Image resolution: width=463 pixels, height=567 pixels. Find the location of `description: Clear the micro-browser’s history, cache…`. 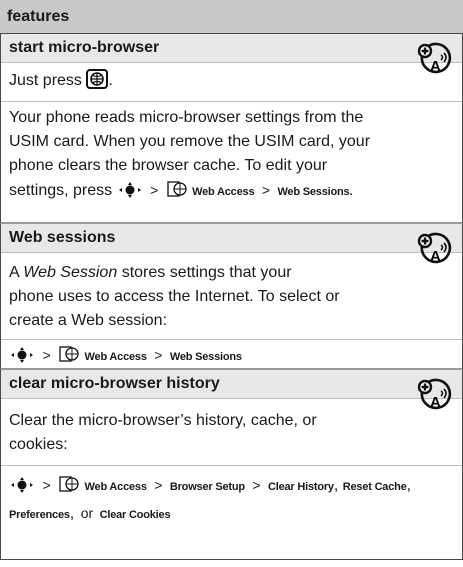

description: Clear the micro-browser’s history, cache… is located at coordinates (163, 432).